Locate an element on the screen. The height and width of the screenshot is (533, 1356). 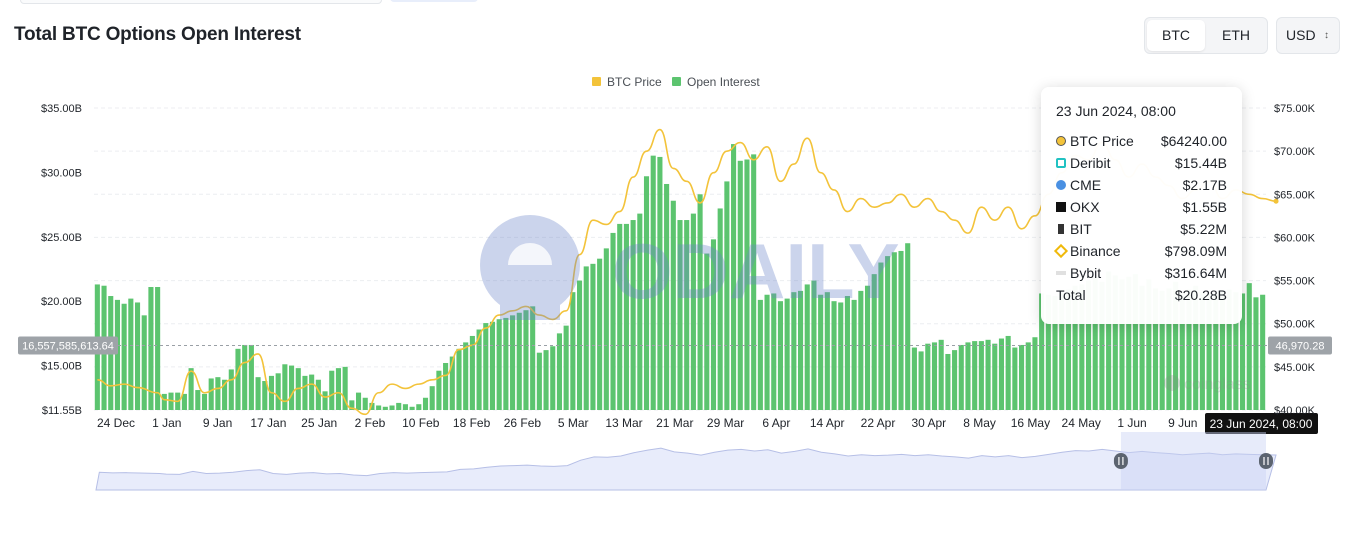
x-tick-label: 18 Feb is located at coordinates (472, 423).